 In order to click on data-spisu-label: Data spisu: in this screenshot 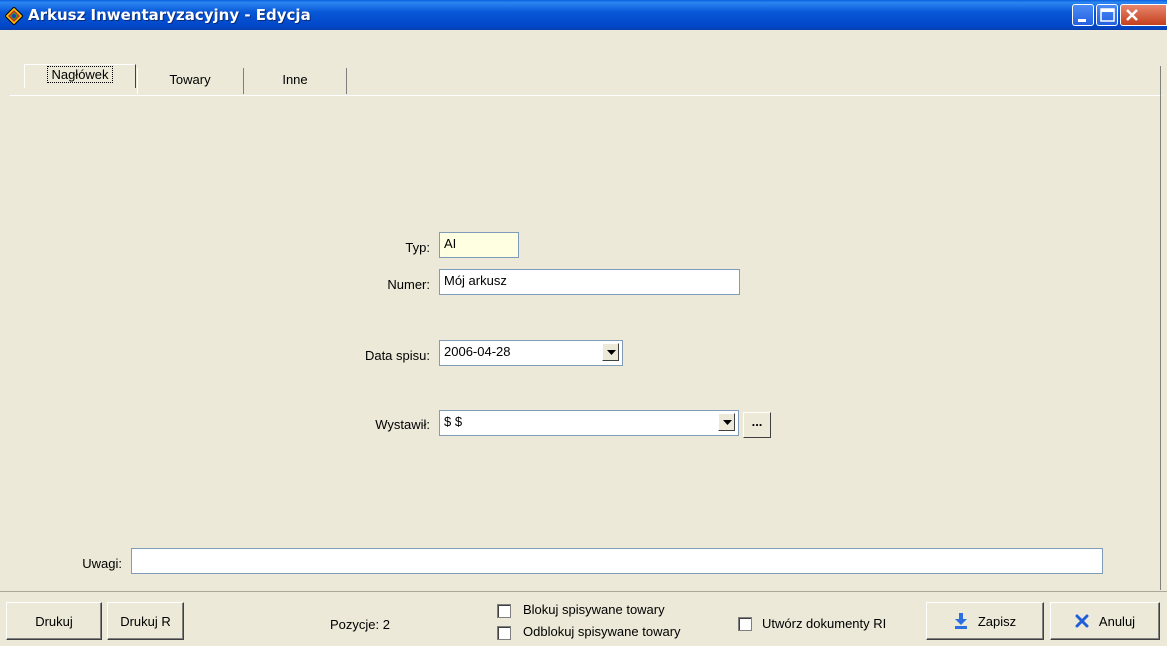, I will do `click(397, 355)`.